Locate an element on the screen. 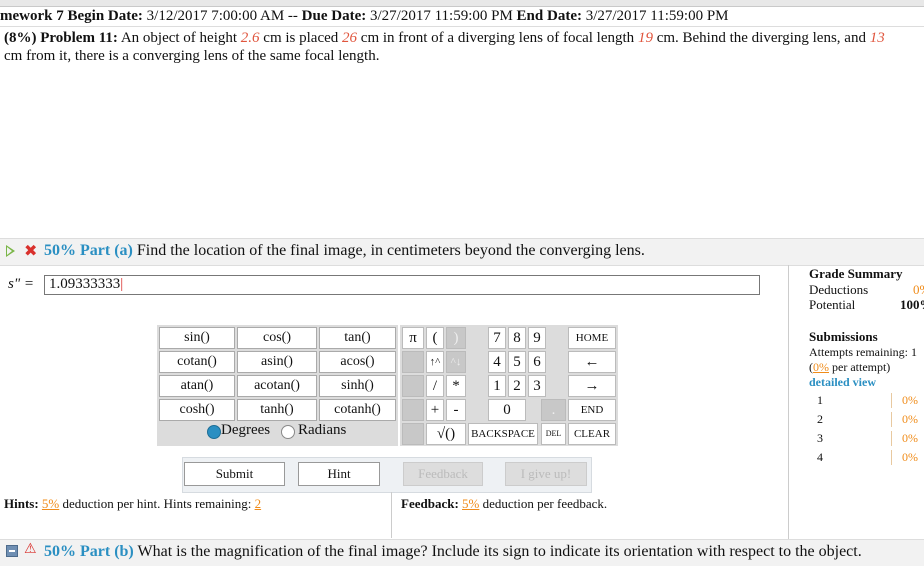 This screenshot has height=578, width=924. decimal-key: . is located at coordinates (553, 410).